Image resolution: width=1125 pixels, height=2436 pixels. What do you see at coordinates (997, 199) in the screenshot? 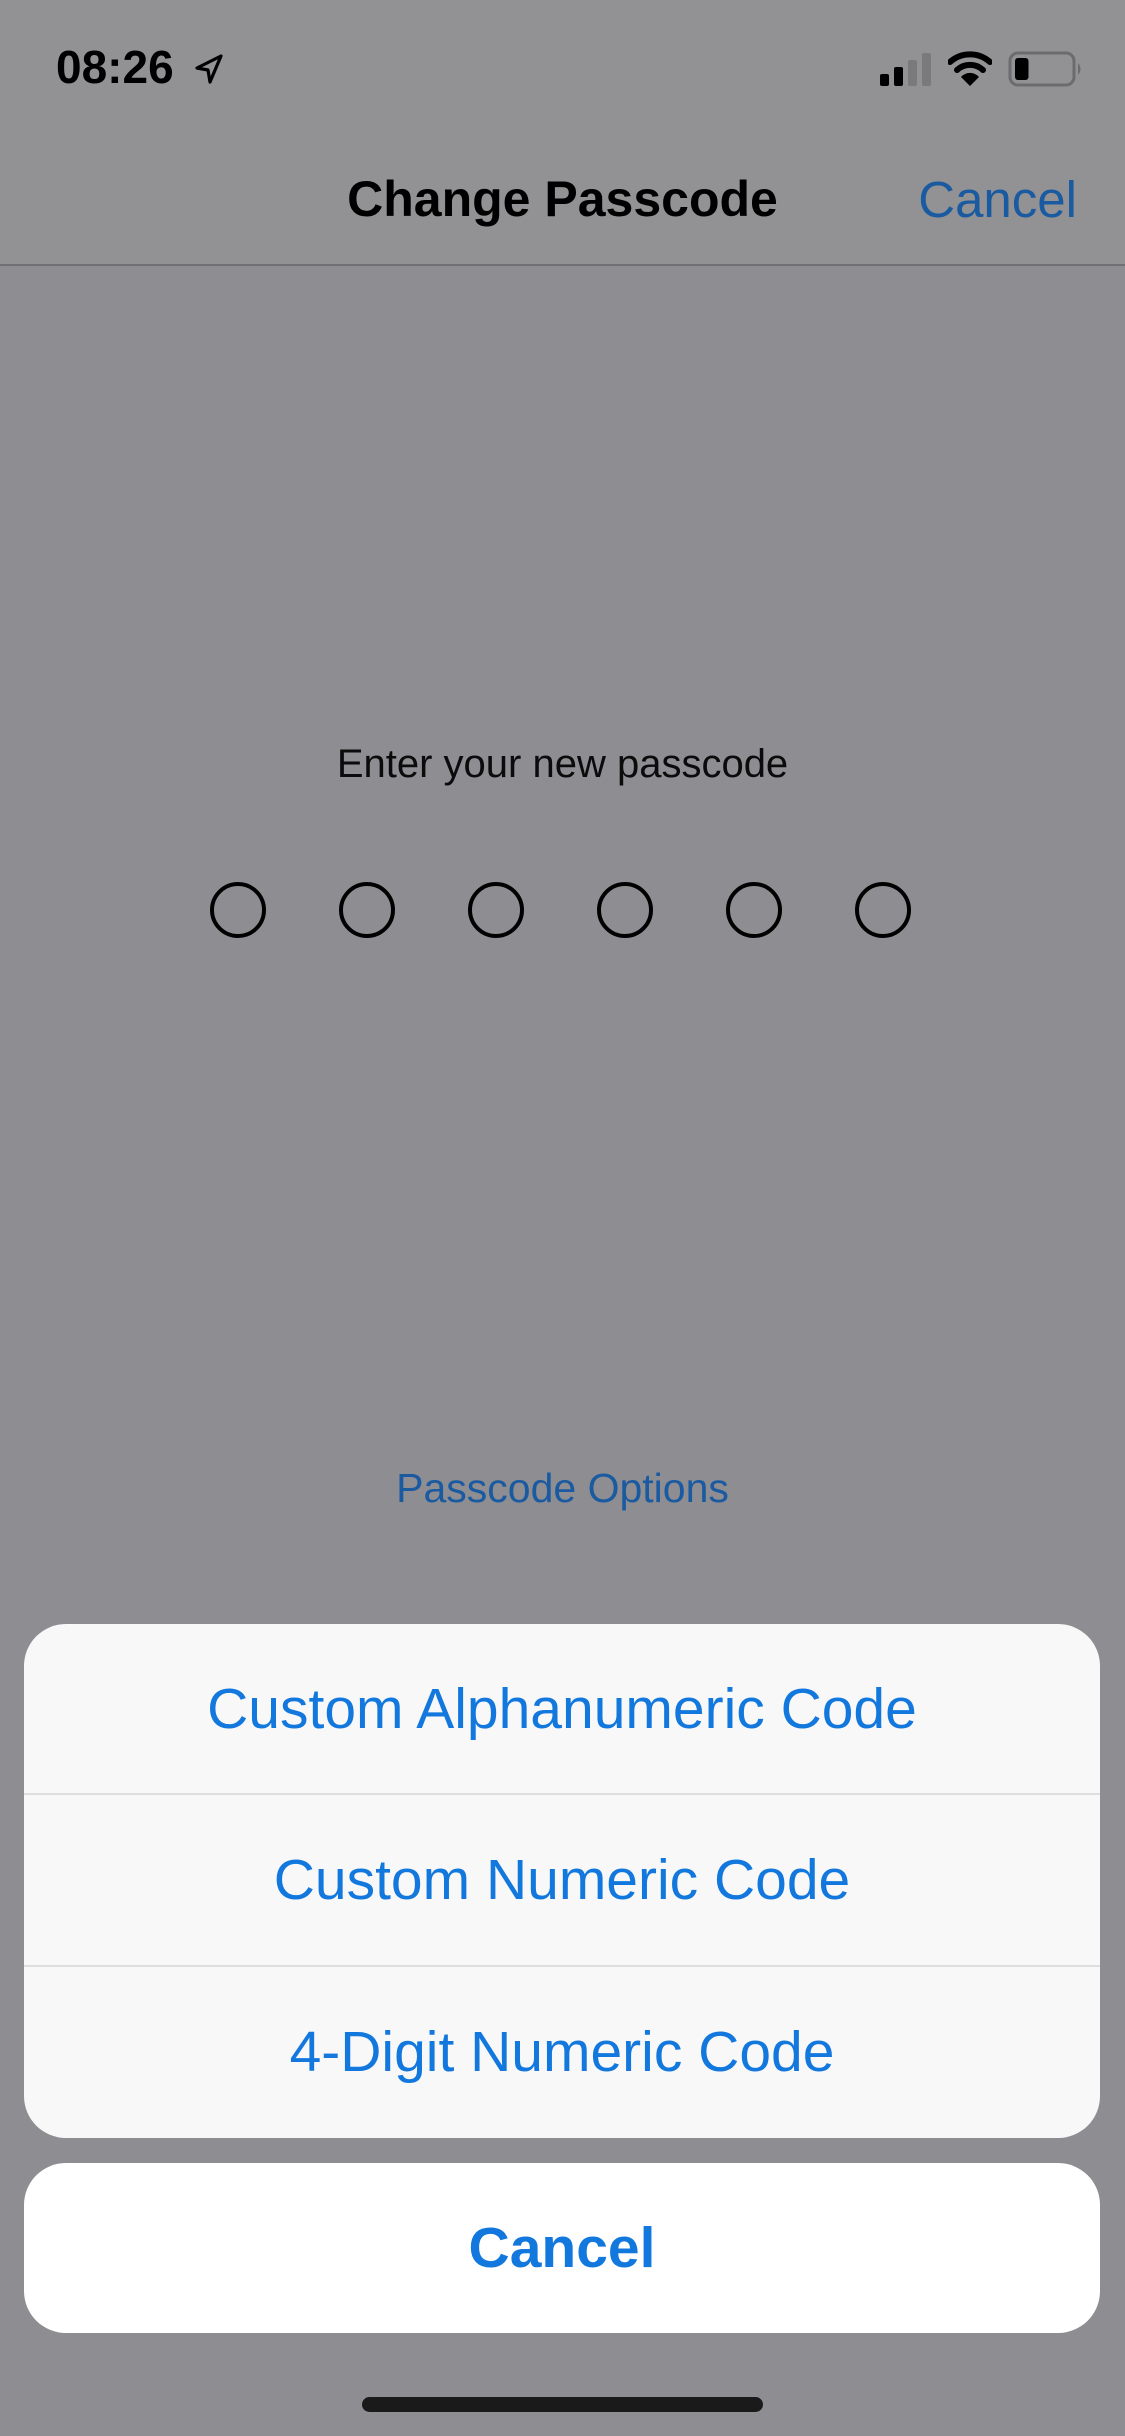
I see `nav-cancel-button: Cancel` at bounding box center [997, 199].